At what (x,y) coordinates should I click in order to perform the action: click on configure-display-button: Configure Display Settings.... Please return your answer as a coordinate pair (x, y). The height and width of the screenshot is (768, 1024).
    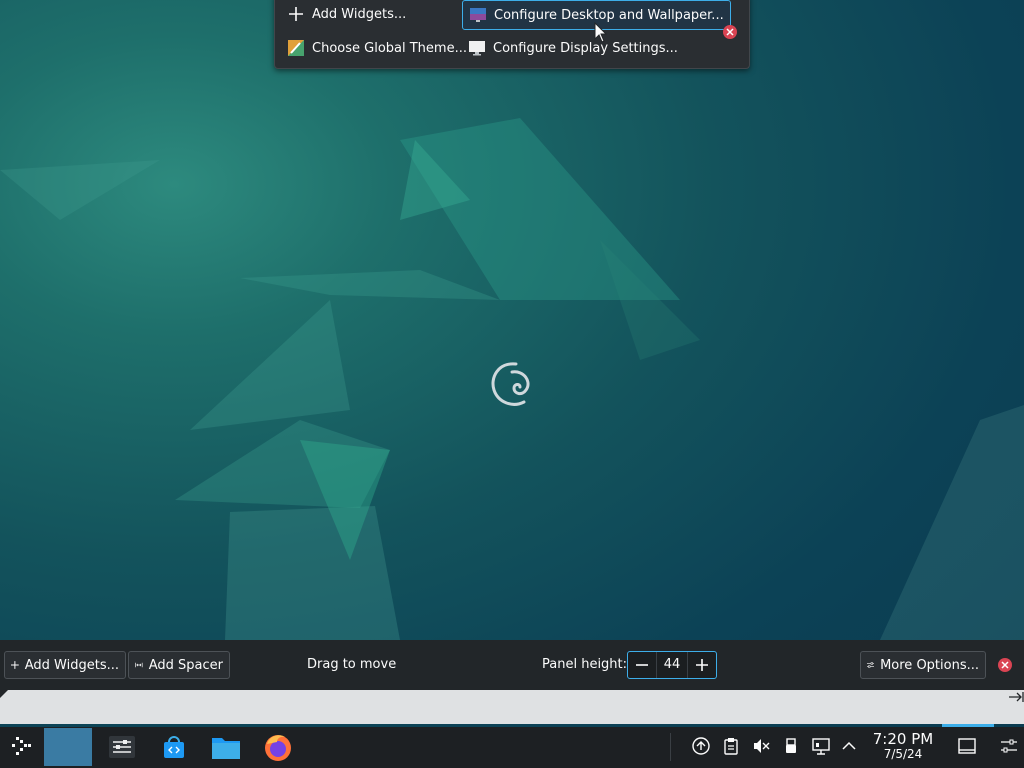
    Looking at the image, I should click on (573, 48).